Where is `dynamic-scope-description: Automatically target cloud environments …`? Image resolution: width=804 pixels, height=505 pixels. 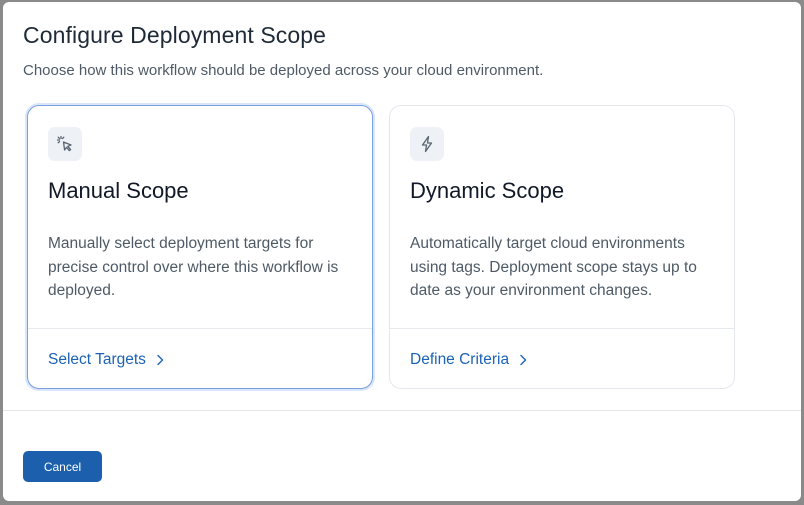
dynamic-scope-description: Automatically target cloud environments … is located at coordinates (553, 267).